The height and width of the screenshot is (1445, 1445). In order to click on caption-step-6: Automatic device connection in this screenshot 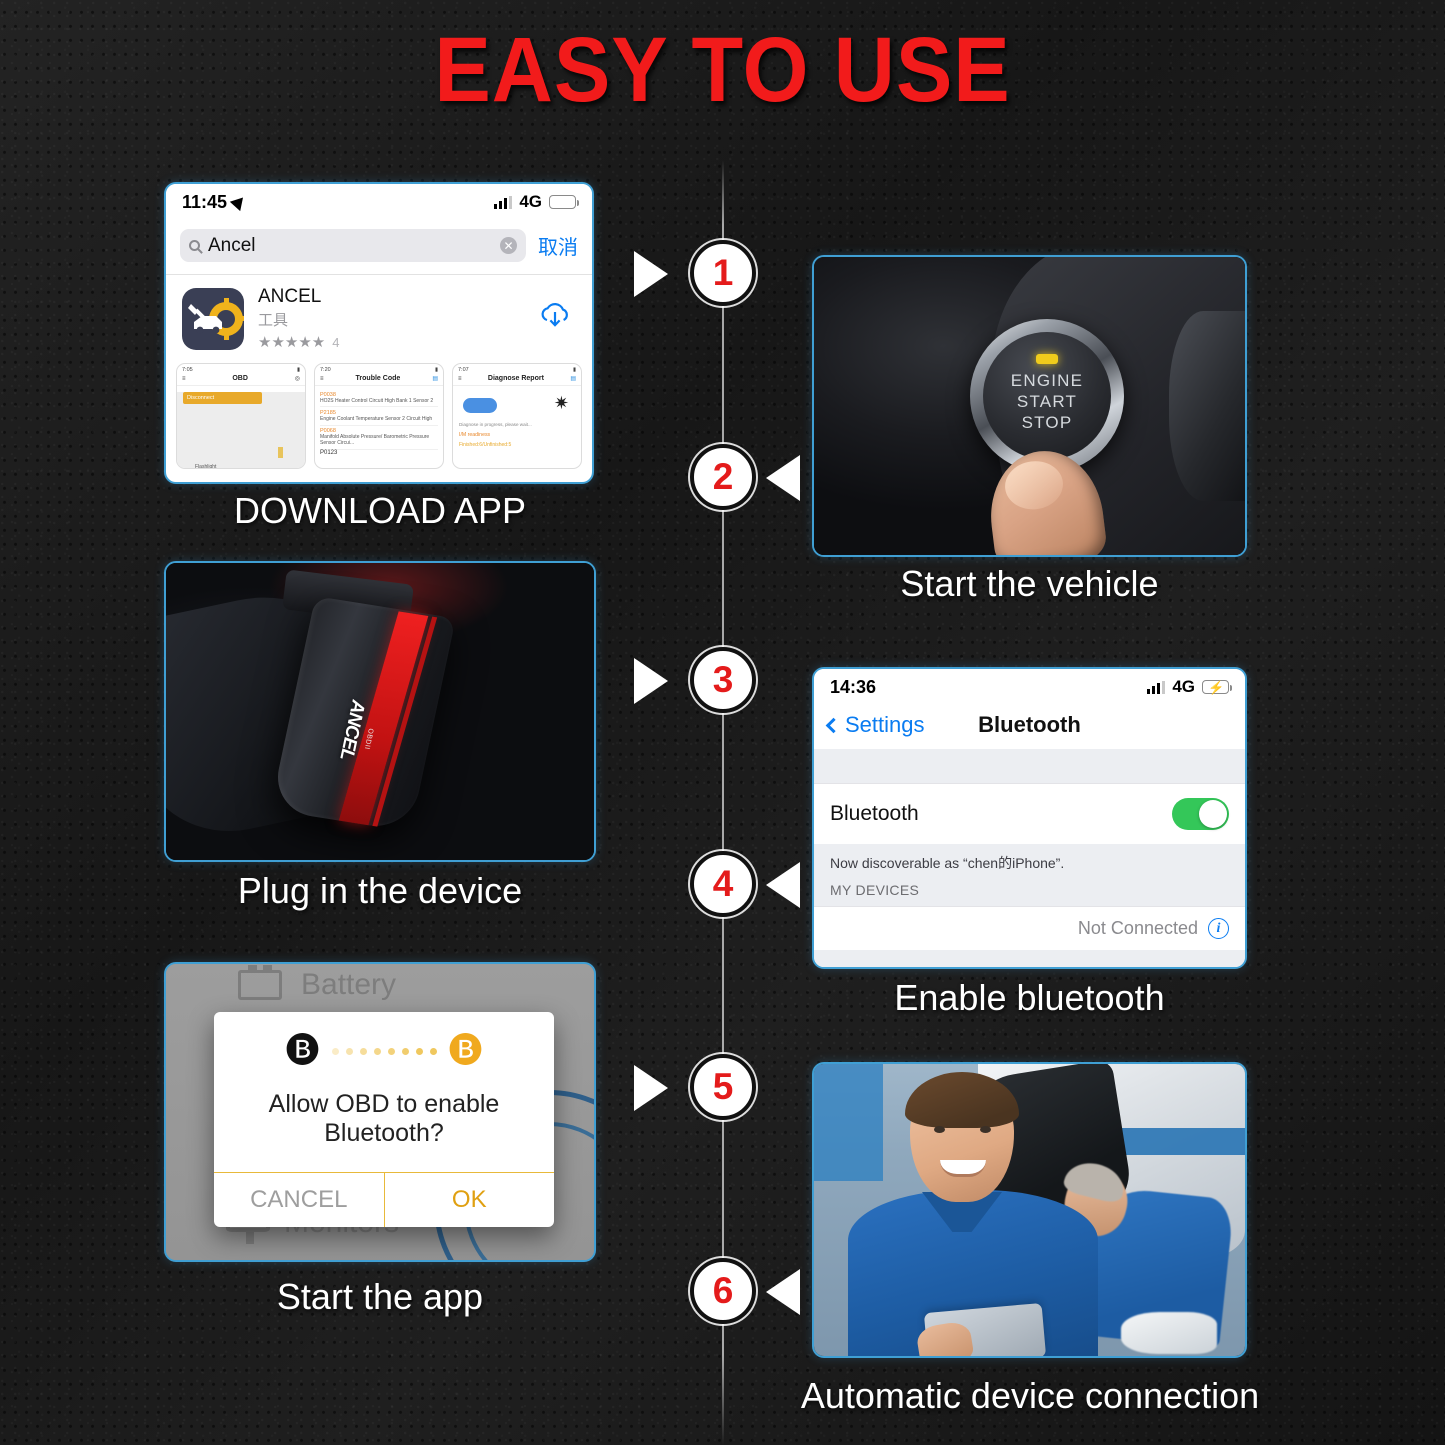, I will do `click(1030, 1395)`.